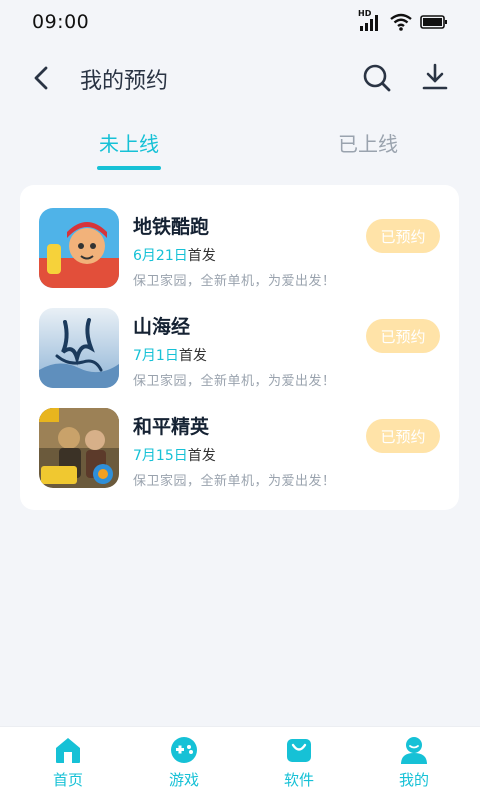 The image size is (480, 800). Describe the element at coordinates (377, 78) in the screenshot. I see `search-icon` at that location.